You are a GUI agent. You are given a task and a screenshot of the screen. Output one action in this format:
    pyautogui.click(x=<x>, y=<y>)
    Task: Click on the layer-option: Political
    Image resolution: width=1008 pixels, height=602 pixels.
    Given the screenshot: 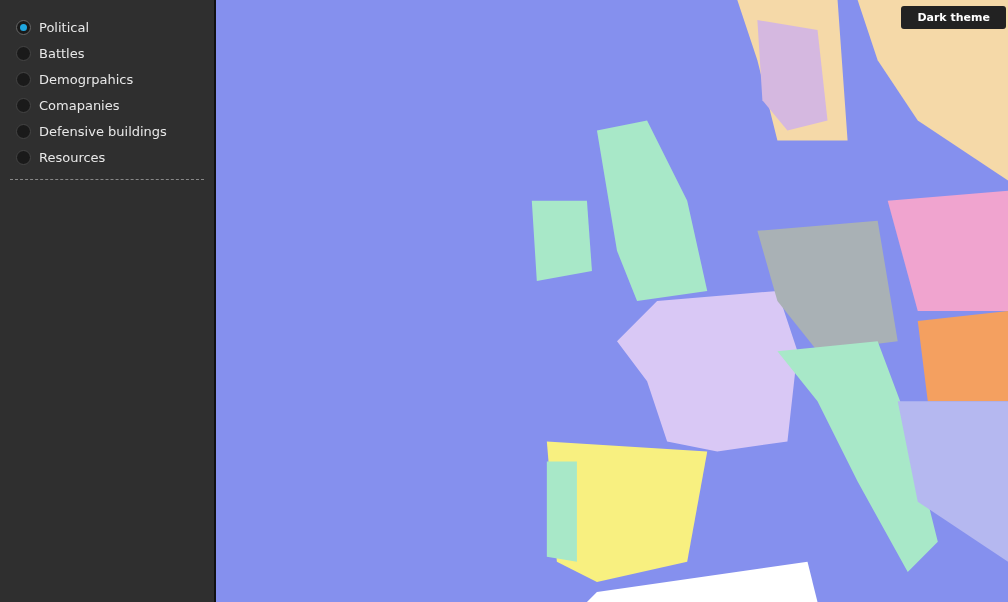 What is the action you would take?
    pyautogui.click(x=107, y=27)
    